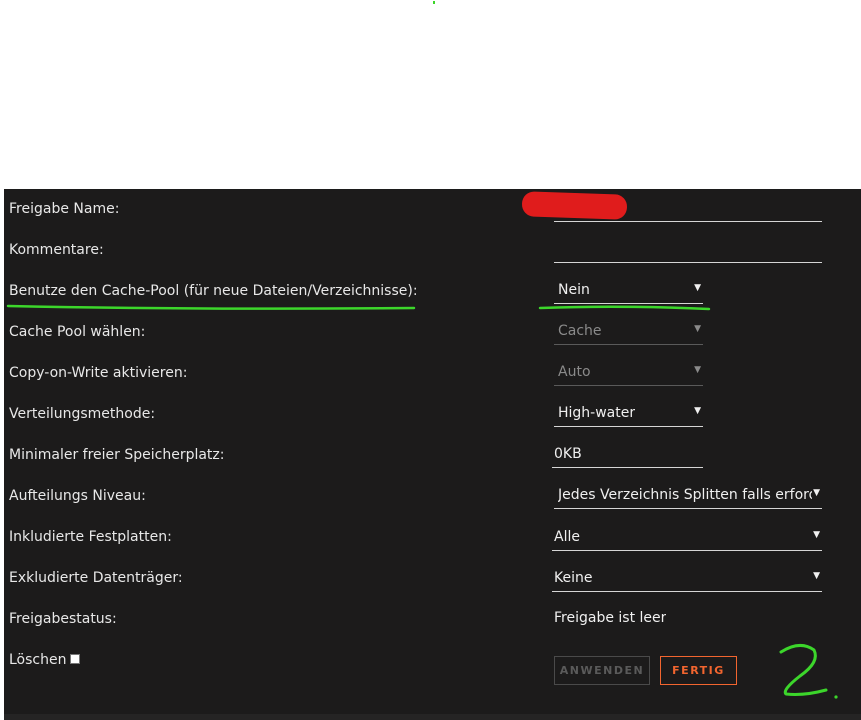 This screenshot has height=720, width=861. What do you see at coordinates (624, 308) in the screenshot?
I see `annotation-underline-select` at bounding box center [624, 308].